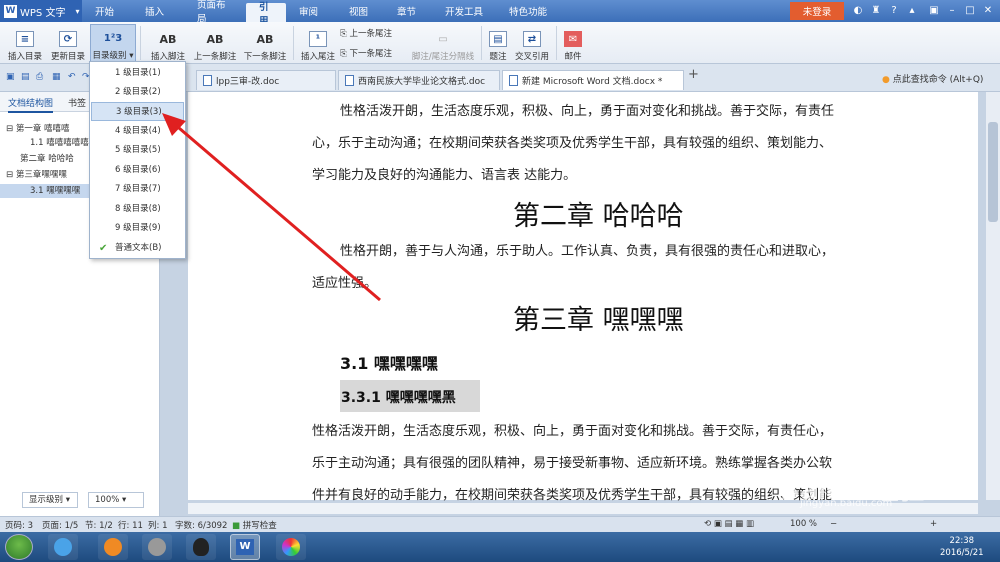 The height and width of the screenshot is (562, 1000). Describe the element at coordinates (962, 553) in the screenshot. I see `clock-date: 2016/5/21` at that location.